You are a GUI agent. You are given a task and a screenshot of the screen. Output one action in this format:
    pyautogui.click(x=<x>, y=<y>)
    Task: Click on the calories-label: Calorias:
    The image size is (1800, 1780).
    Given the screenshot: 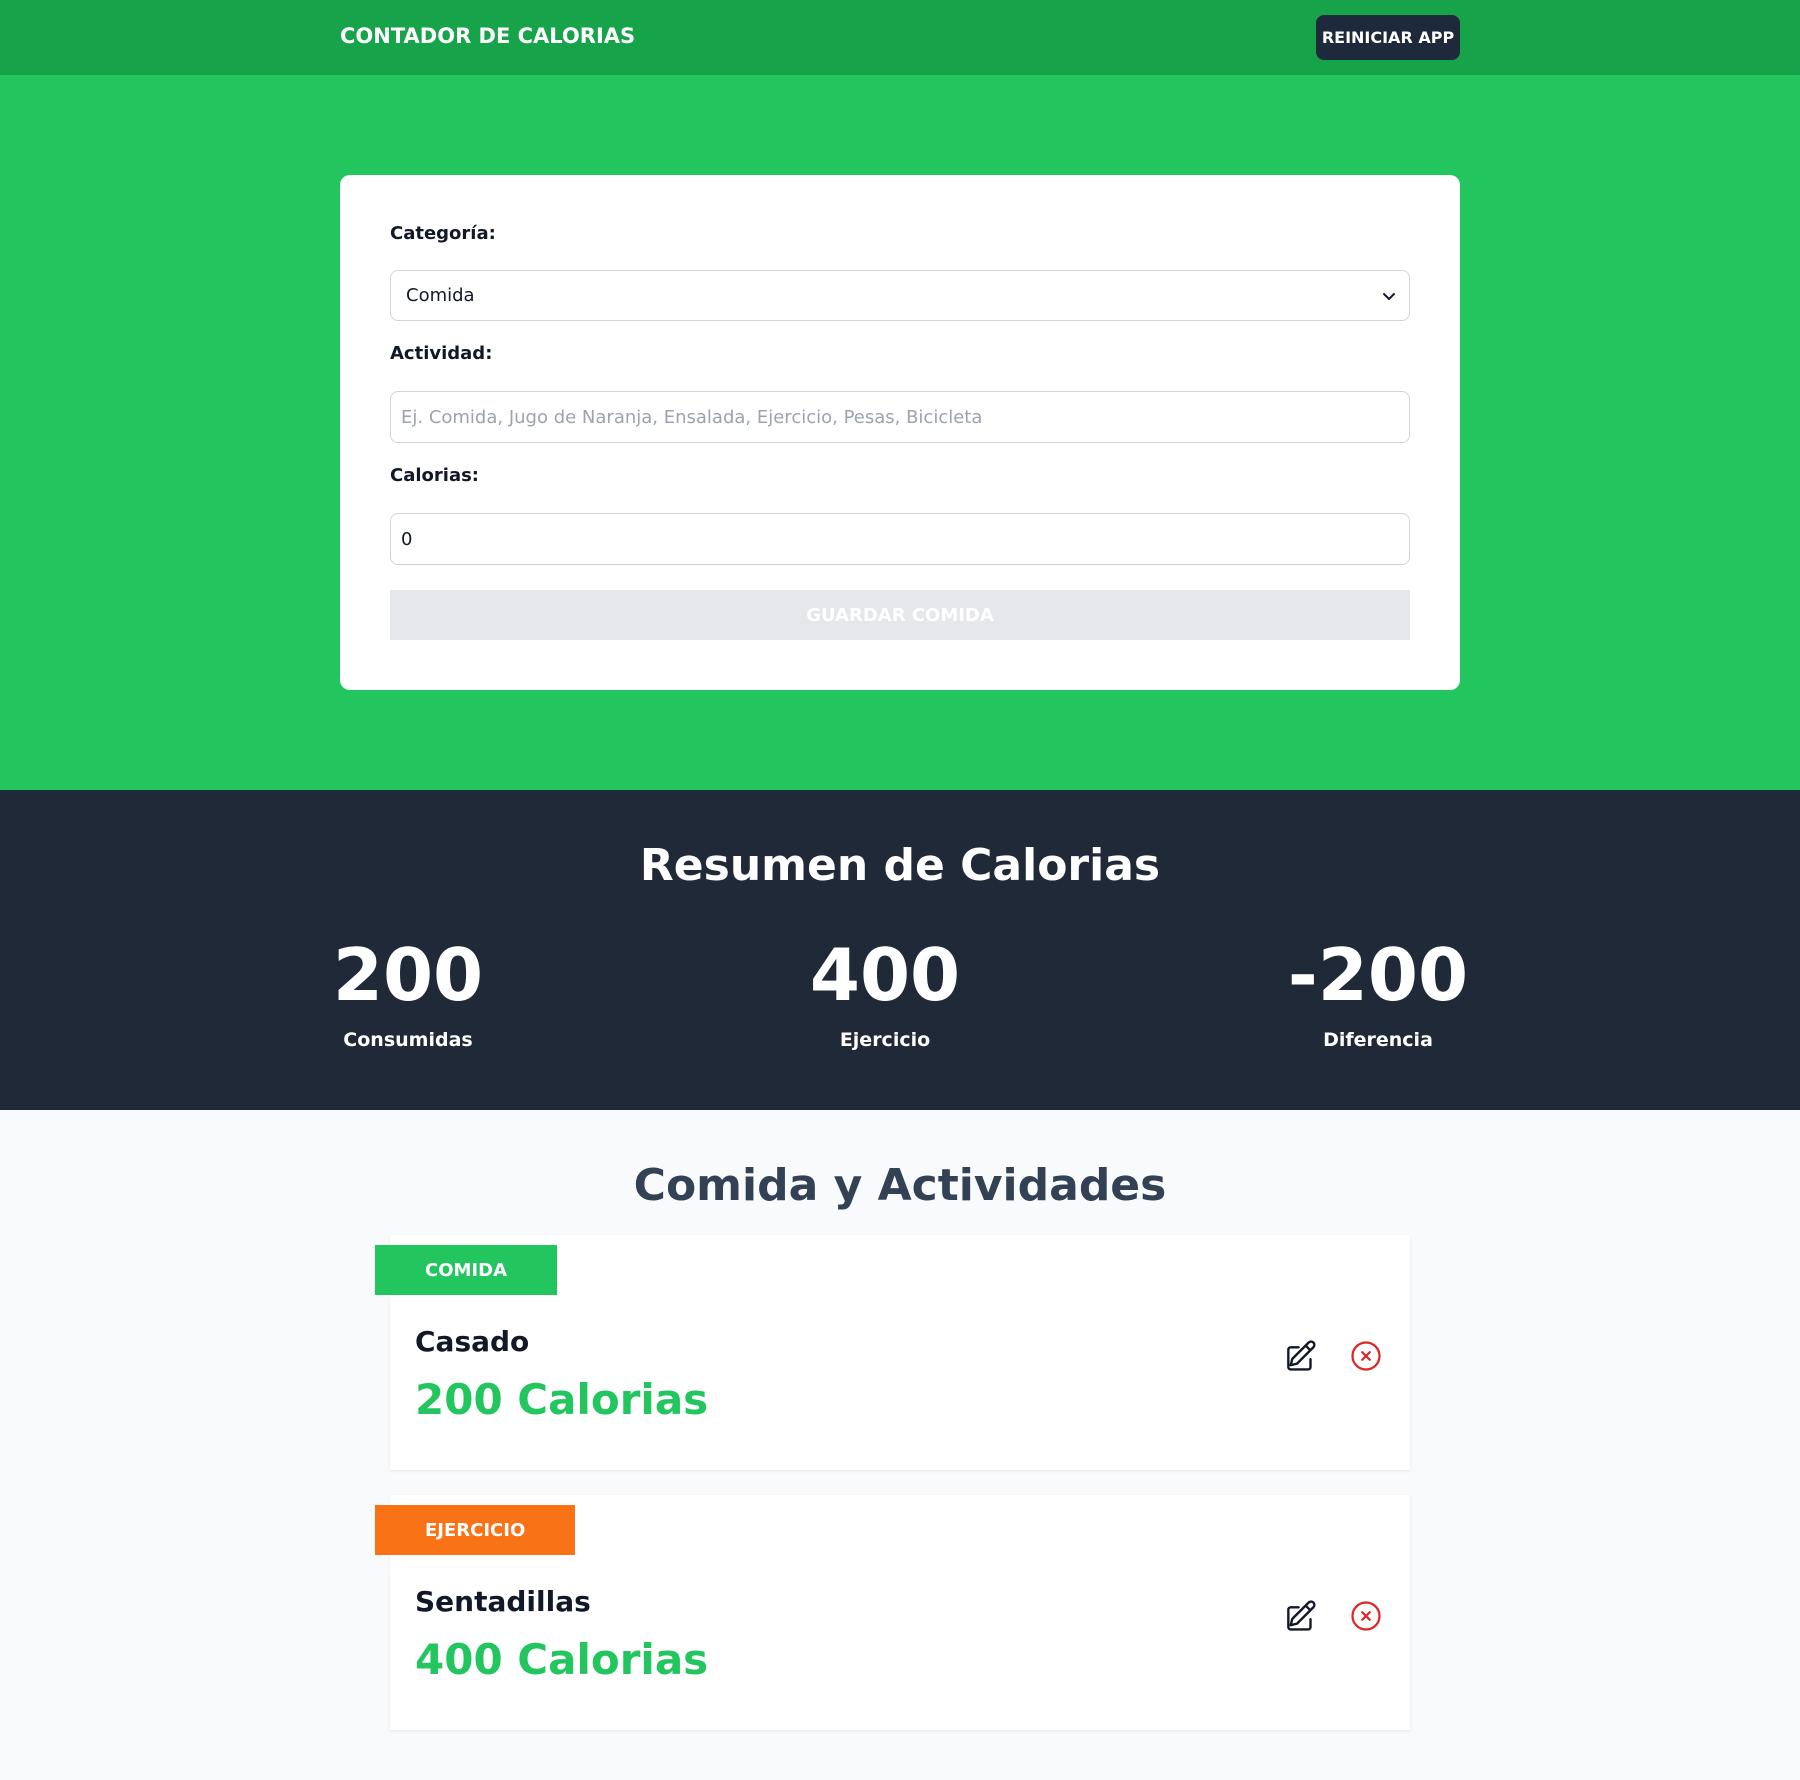 What is the action you would take?
    pyautogui.click(x=434, y=475)
    